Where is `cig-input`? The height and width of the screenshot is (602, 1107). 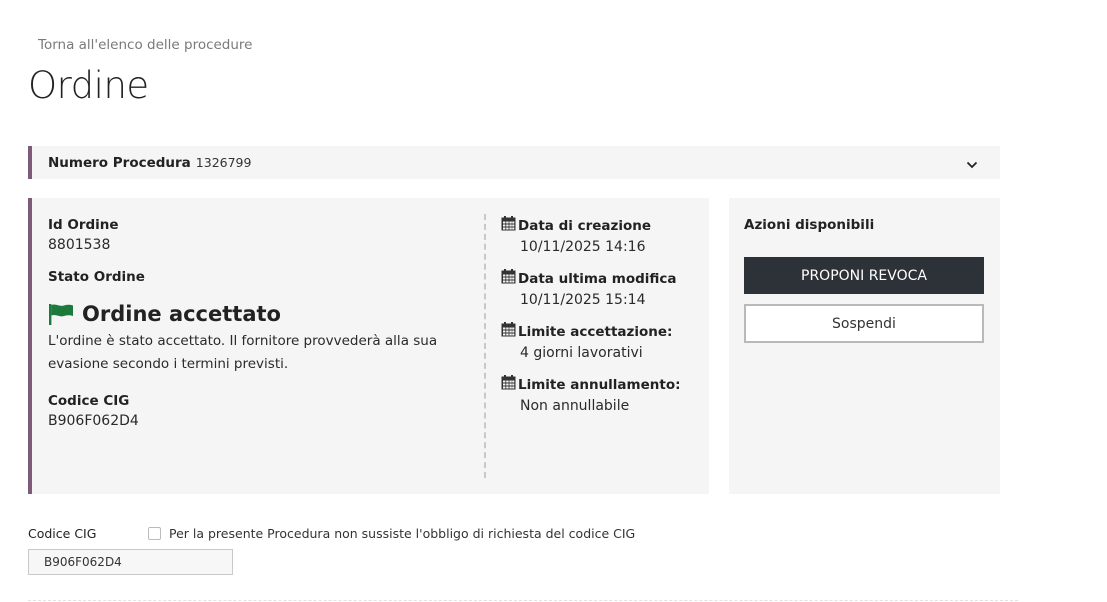
cig-input is located at coordinates (130, 562).